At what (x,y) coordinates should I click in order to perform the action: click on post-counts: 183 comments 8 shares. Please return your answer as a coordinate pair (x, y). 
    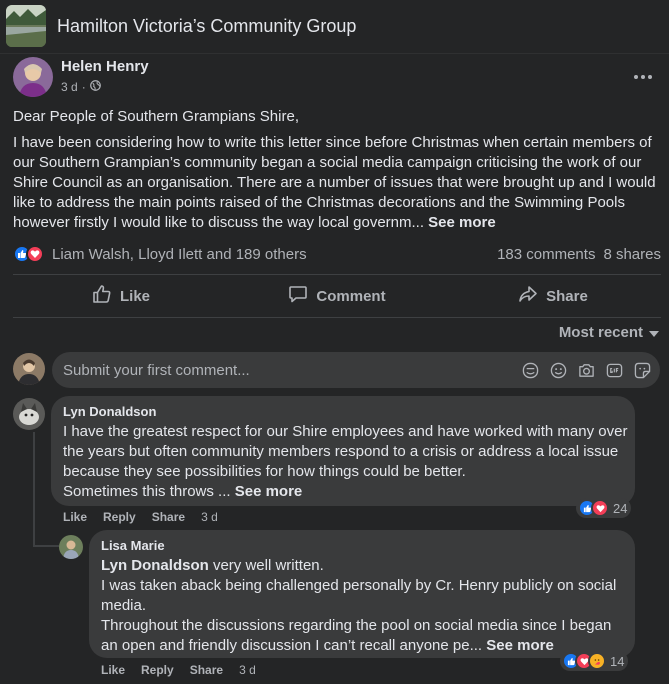
    Looking at the image, I should click on (579, 254).